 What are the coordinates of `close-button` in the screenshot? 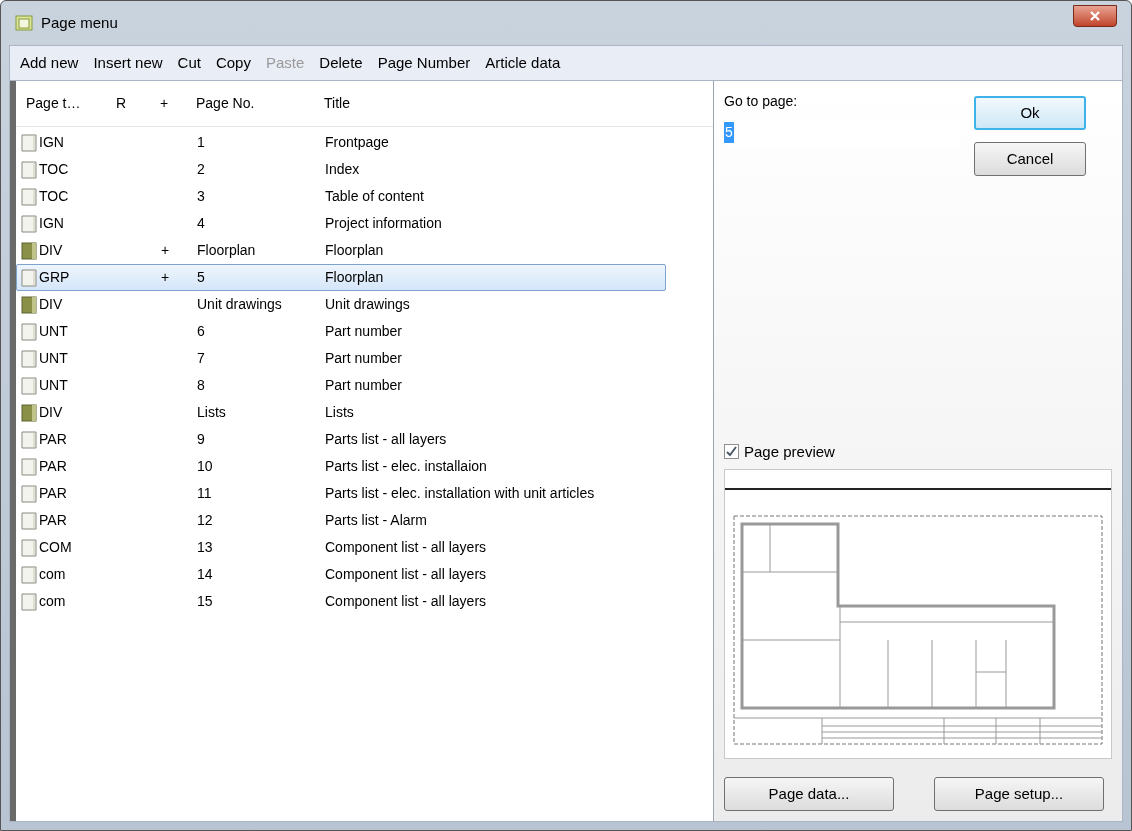 It's located at (1095, 16).